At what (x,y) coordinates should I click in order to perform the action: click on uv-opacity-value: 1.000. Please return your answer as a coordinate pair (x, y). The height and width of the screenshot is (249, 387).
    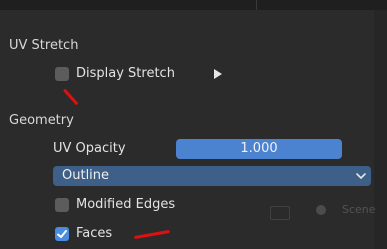
    Looking at the image, I should click on (259, 148).